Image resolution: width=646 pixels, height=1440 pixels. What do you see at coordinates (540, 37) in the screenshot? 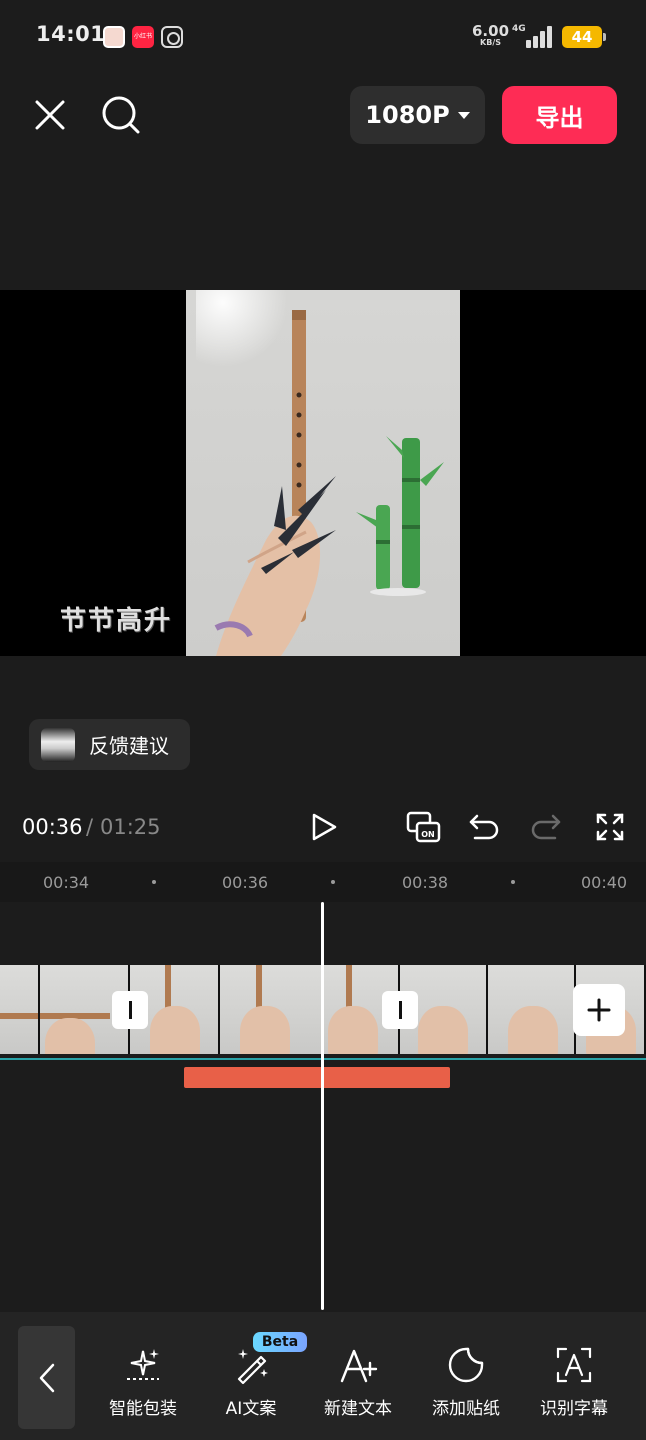
I see `signal-icon` at bounding box center [540, 37].